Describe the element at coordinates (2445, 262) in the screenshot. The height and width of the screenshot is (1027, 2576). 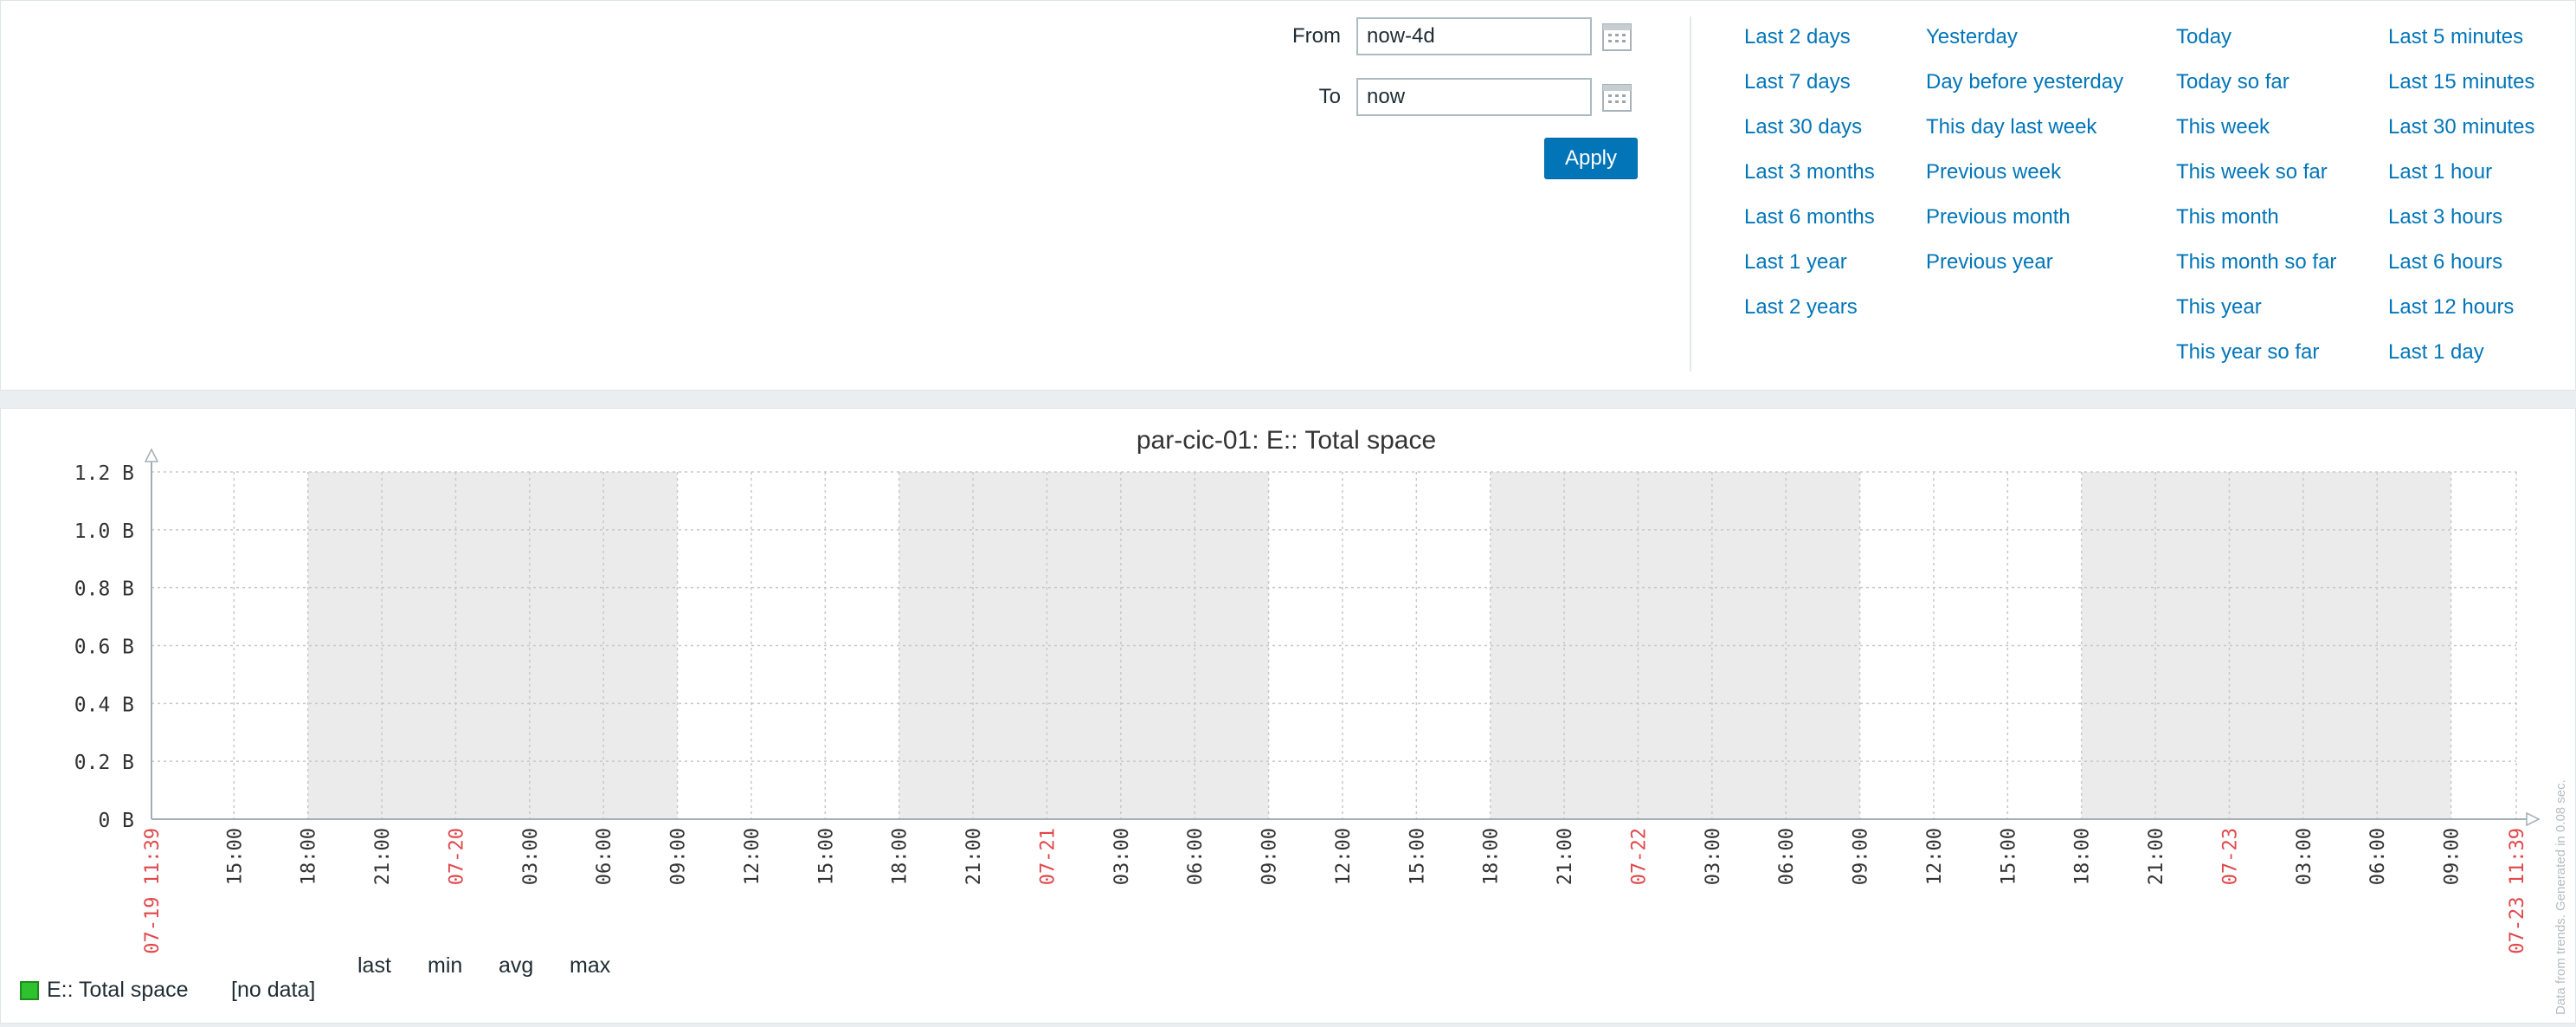
I see `quick-range-last-6-hours: Last 6 hours` at that location.